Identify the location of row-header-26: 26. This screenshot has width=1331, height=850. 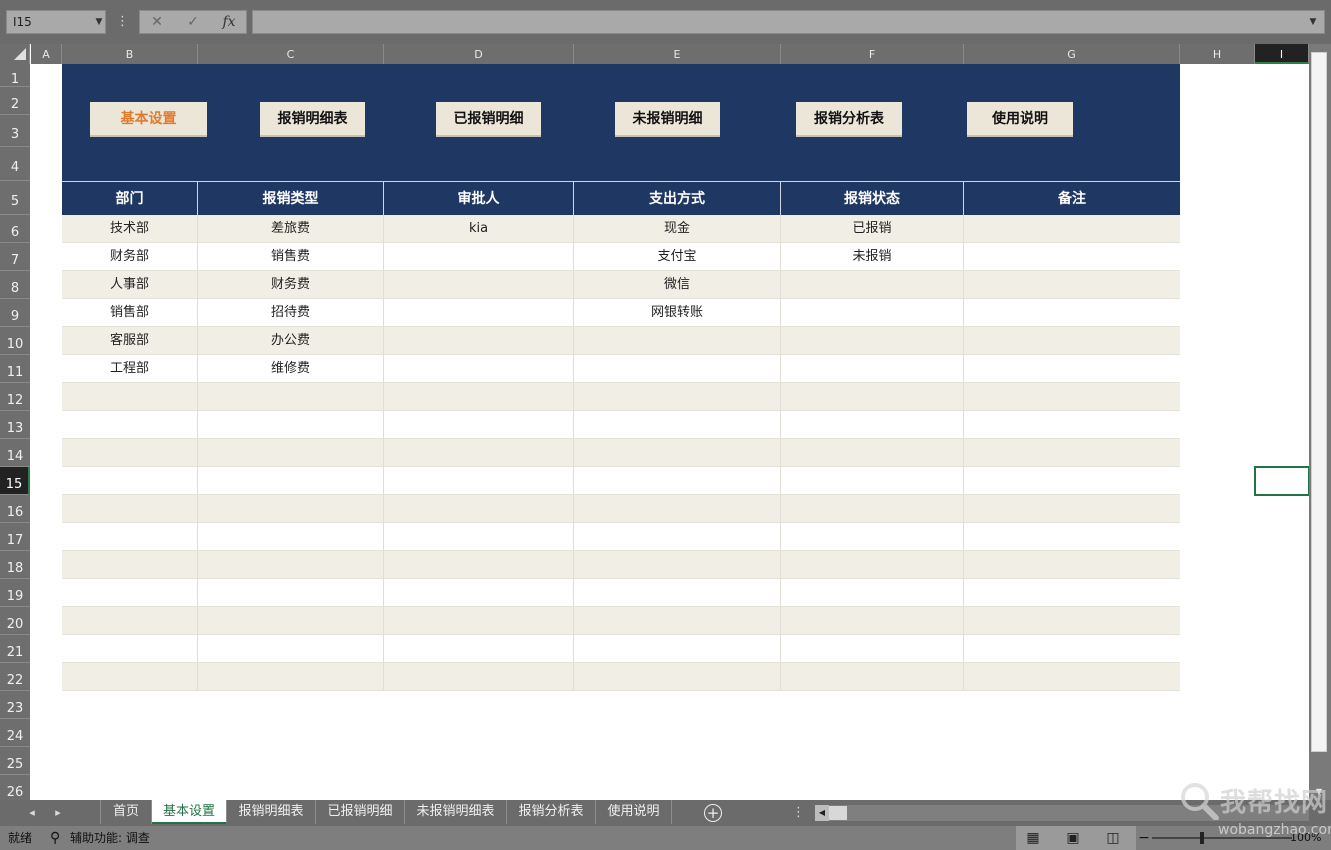
(15, 787).